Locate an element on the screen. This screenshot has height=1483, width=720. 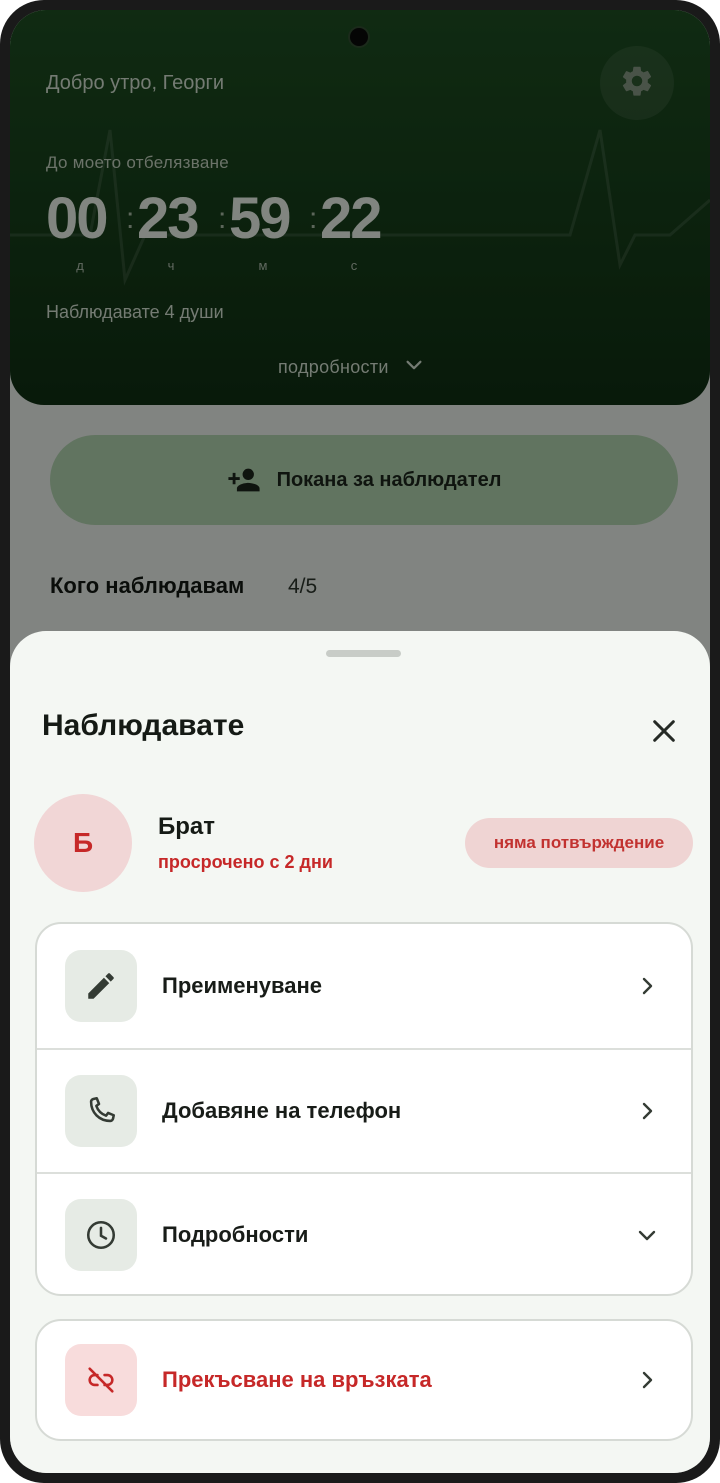
chevron-down-icon is located at coordinates (647, 1235).